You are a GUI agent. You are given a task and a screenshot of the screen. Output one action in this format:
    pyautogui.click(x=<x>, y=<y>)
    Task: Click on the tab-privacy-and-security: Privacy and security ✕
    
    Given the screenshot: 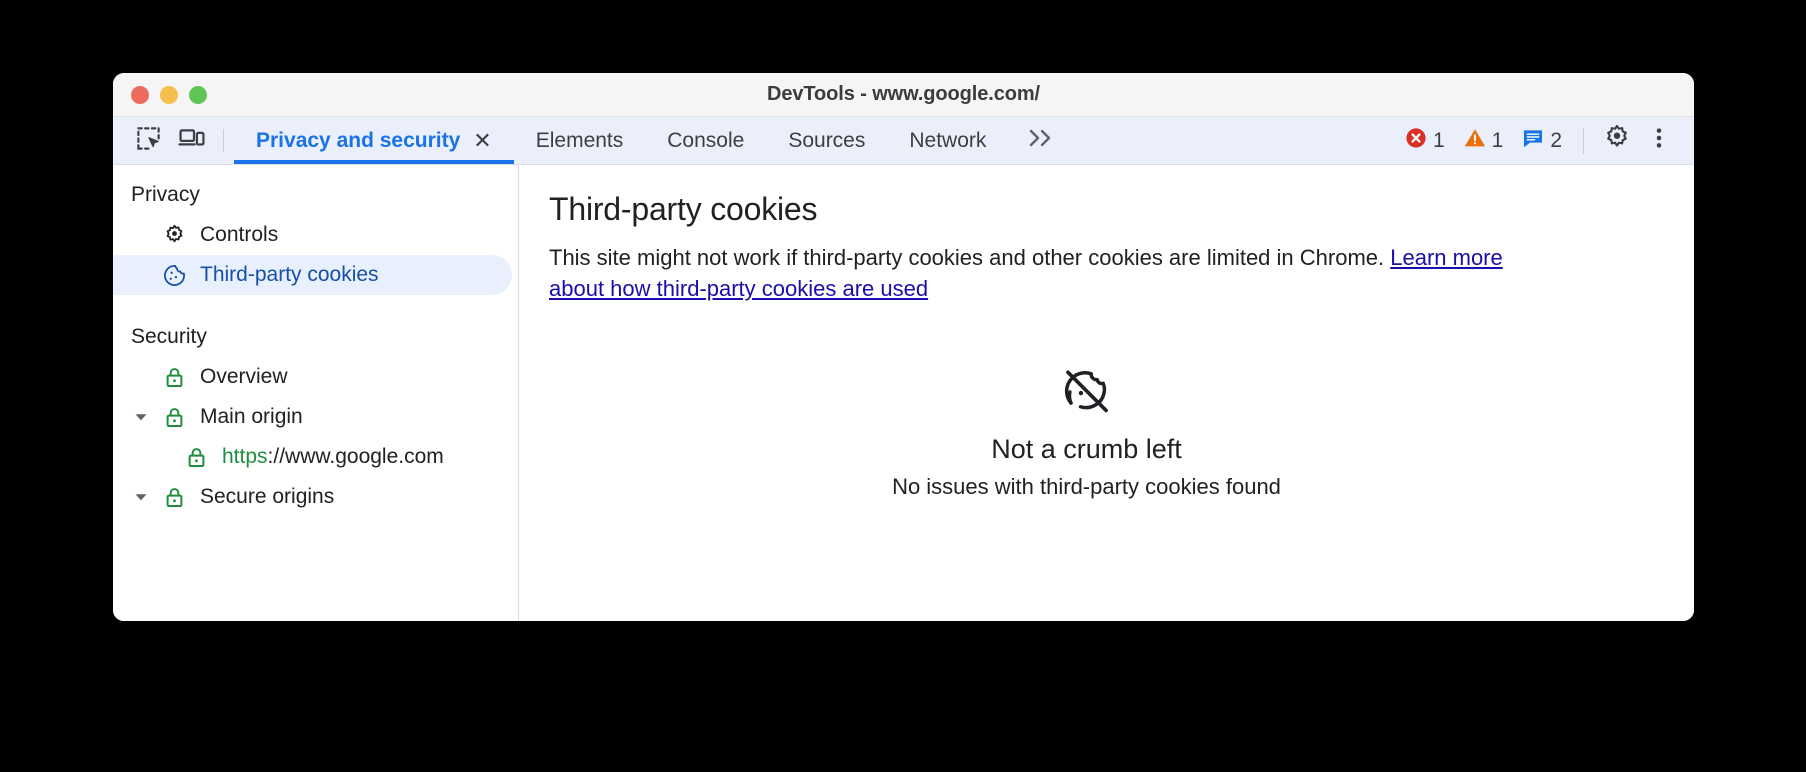 What is the action you would take?
    pyautogui.click(x=374, y=140)
    